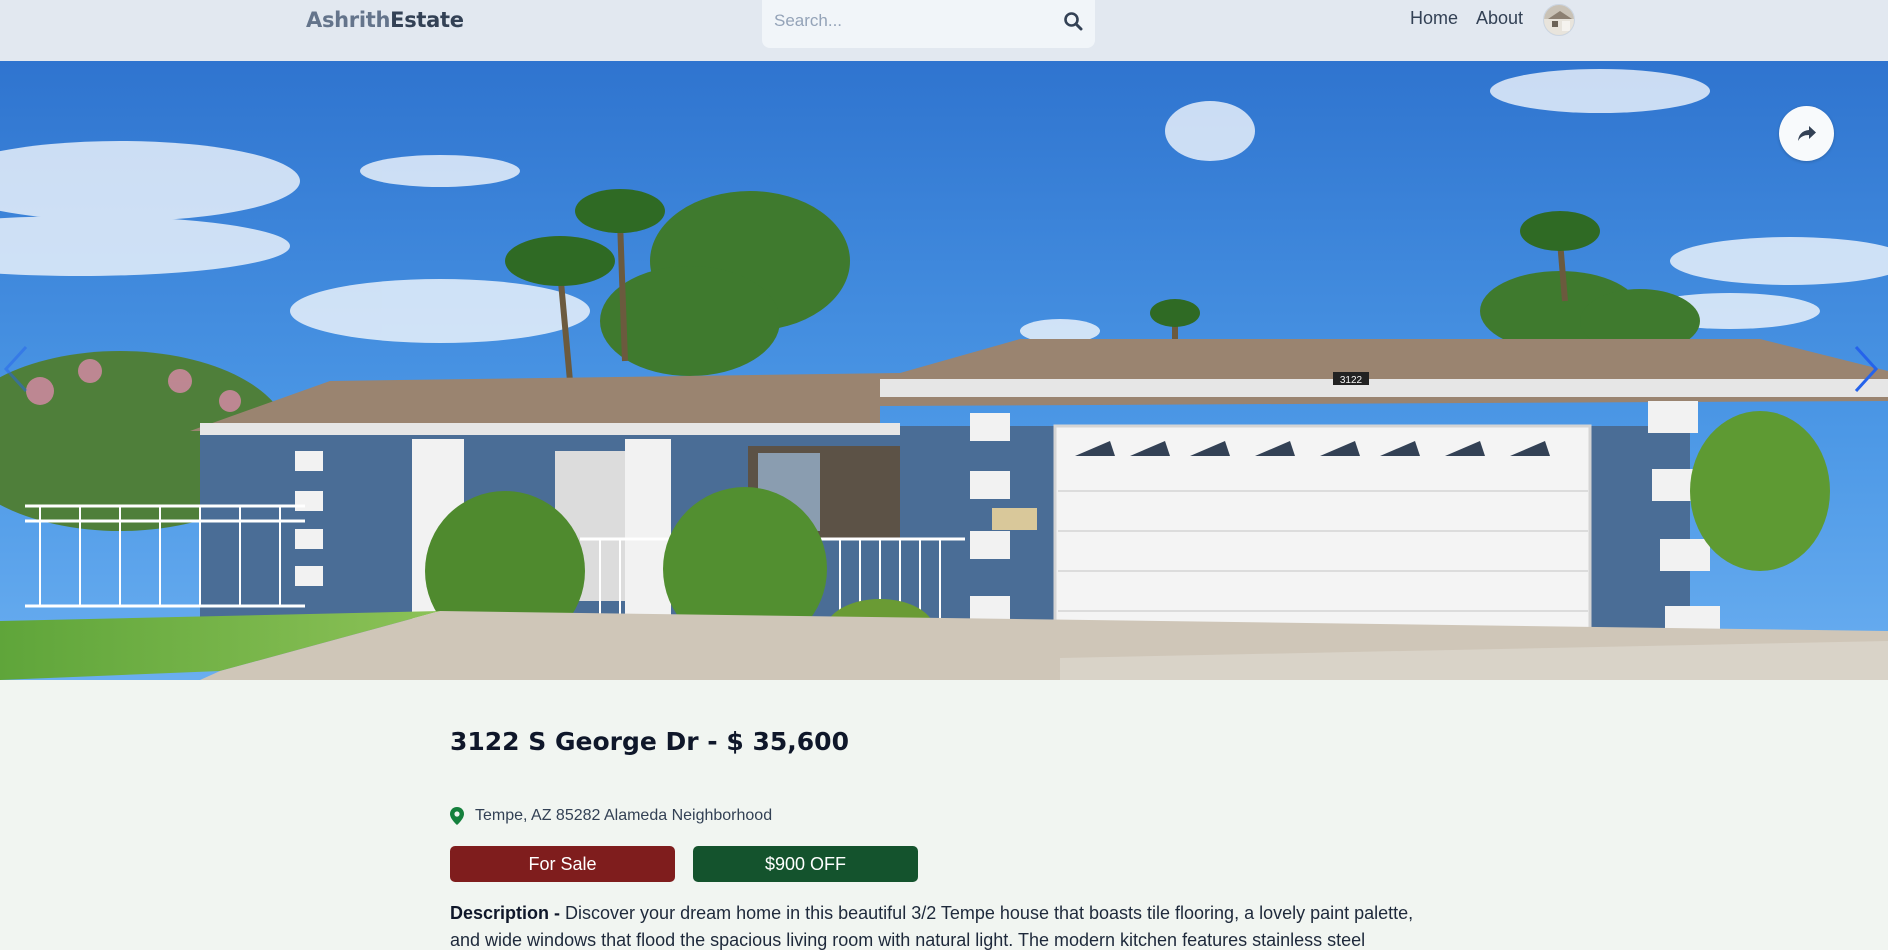 This screenshot has height=950, width=1888. I want to click on logo-part-1: Ashrith, so click(348, 20).